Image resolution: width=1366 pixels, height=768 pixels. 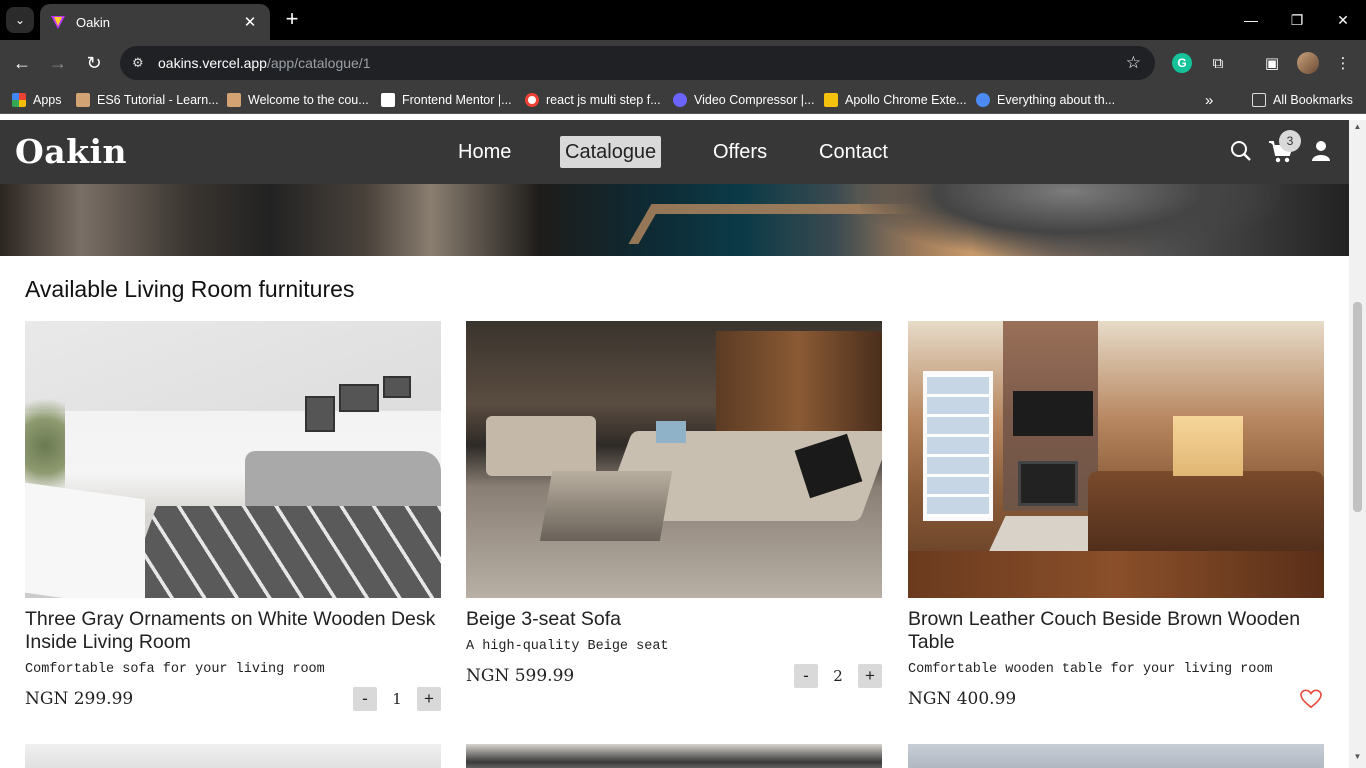 What do you see at coordinates (37, 100) in the screenshot?
I see `bookmark-apps: Apps` at bounding box center [37, 100].